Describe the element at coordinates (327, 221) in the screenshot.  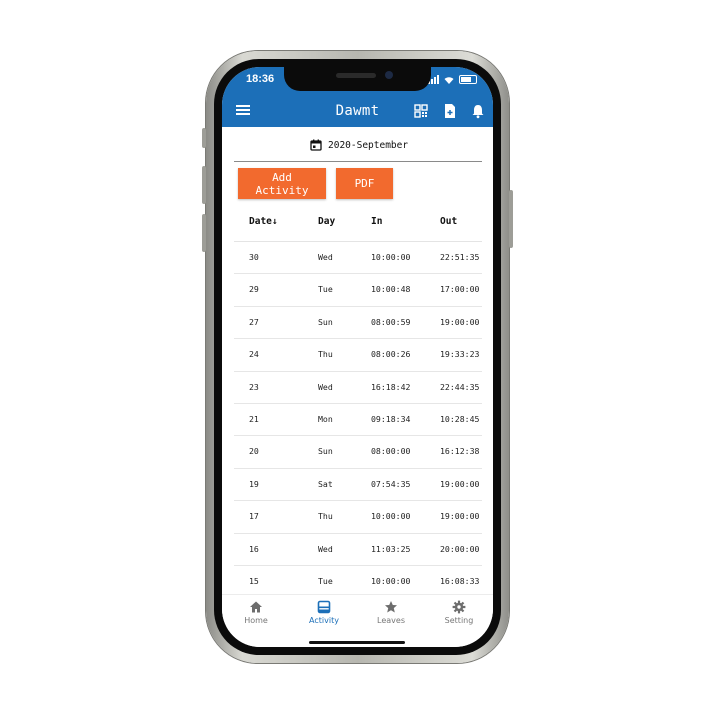
I see `header-day: Day` at that location.